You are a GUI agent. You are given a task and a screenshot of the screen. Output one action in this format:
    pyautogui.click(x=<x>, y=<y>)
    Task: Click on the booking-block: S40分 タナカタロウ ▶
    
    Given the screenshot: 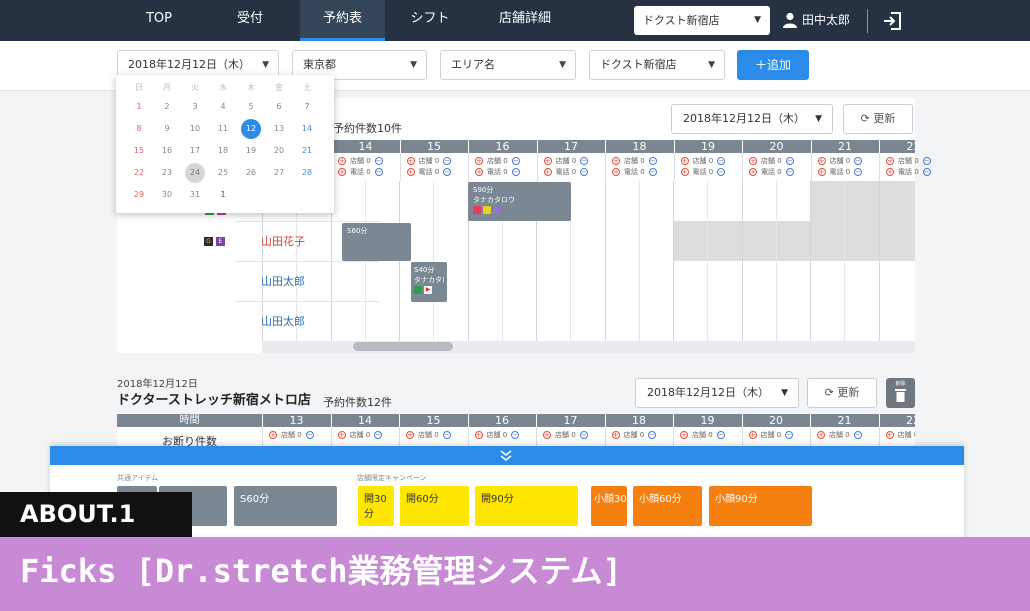 What is the action you would take?
    pyautogui.click(x=429, y=282)
    